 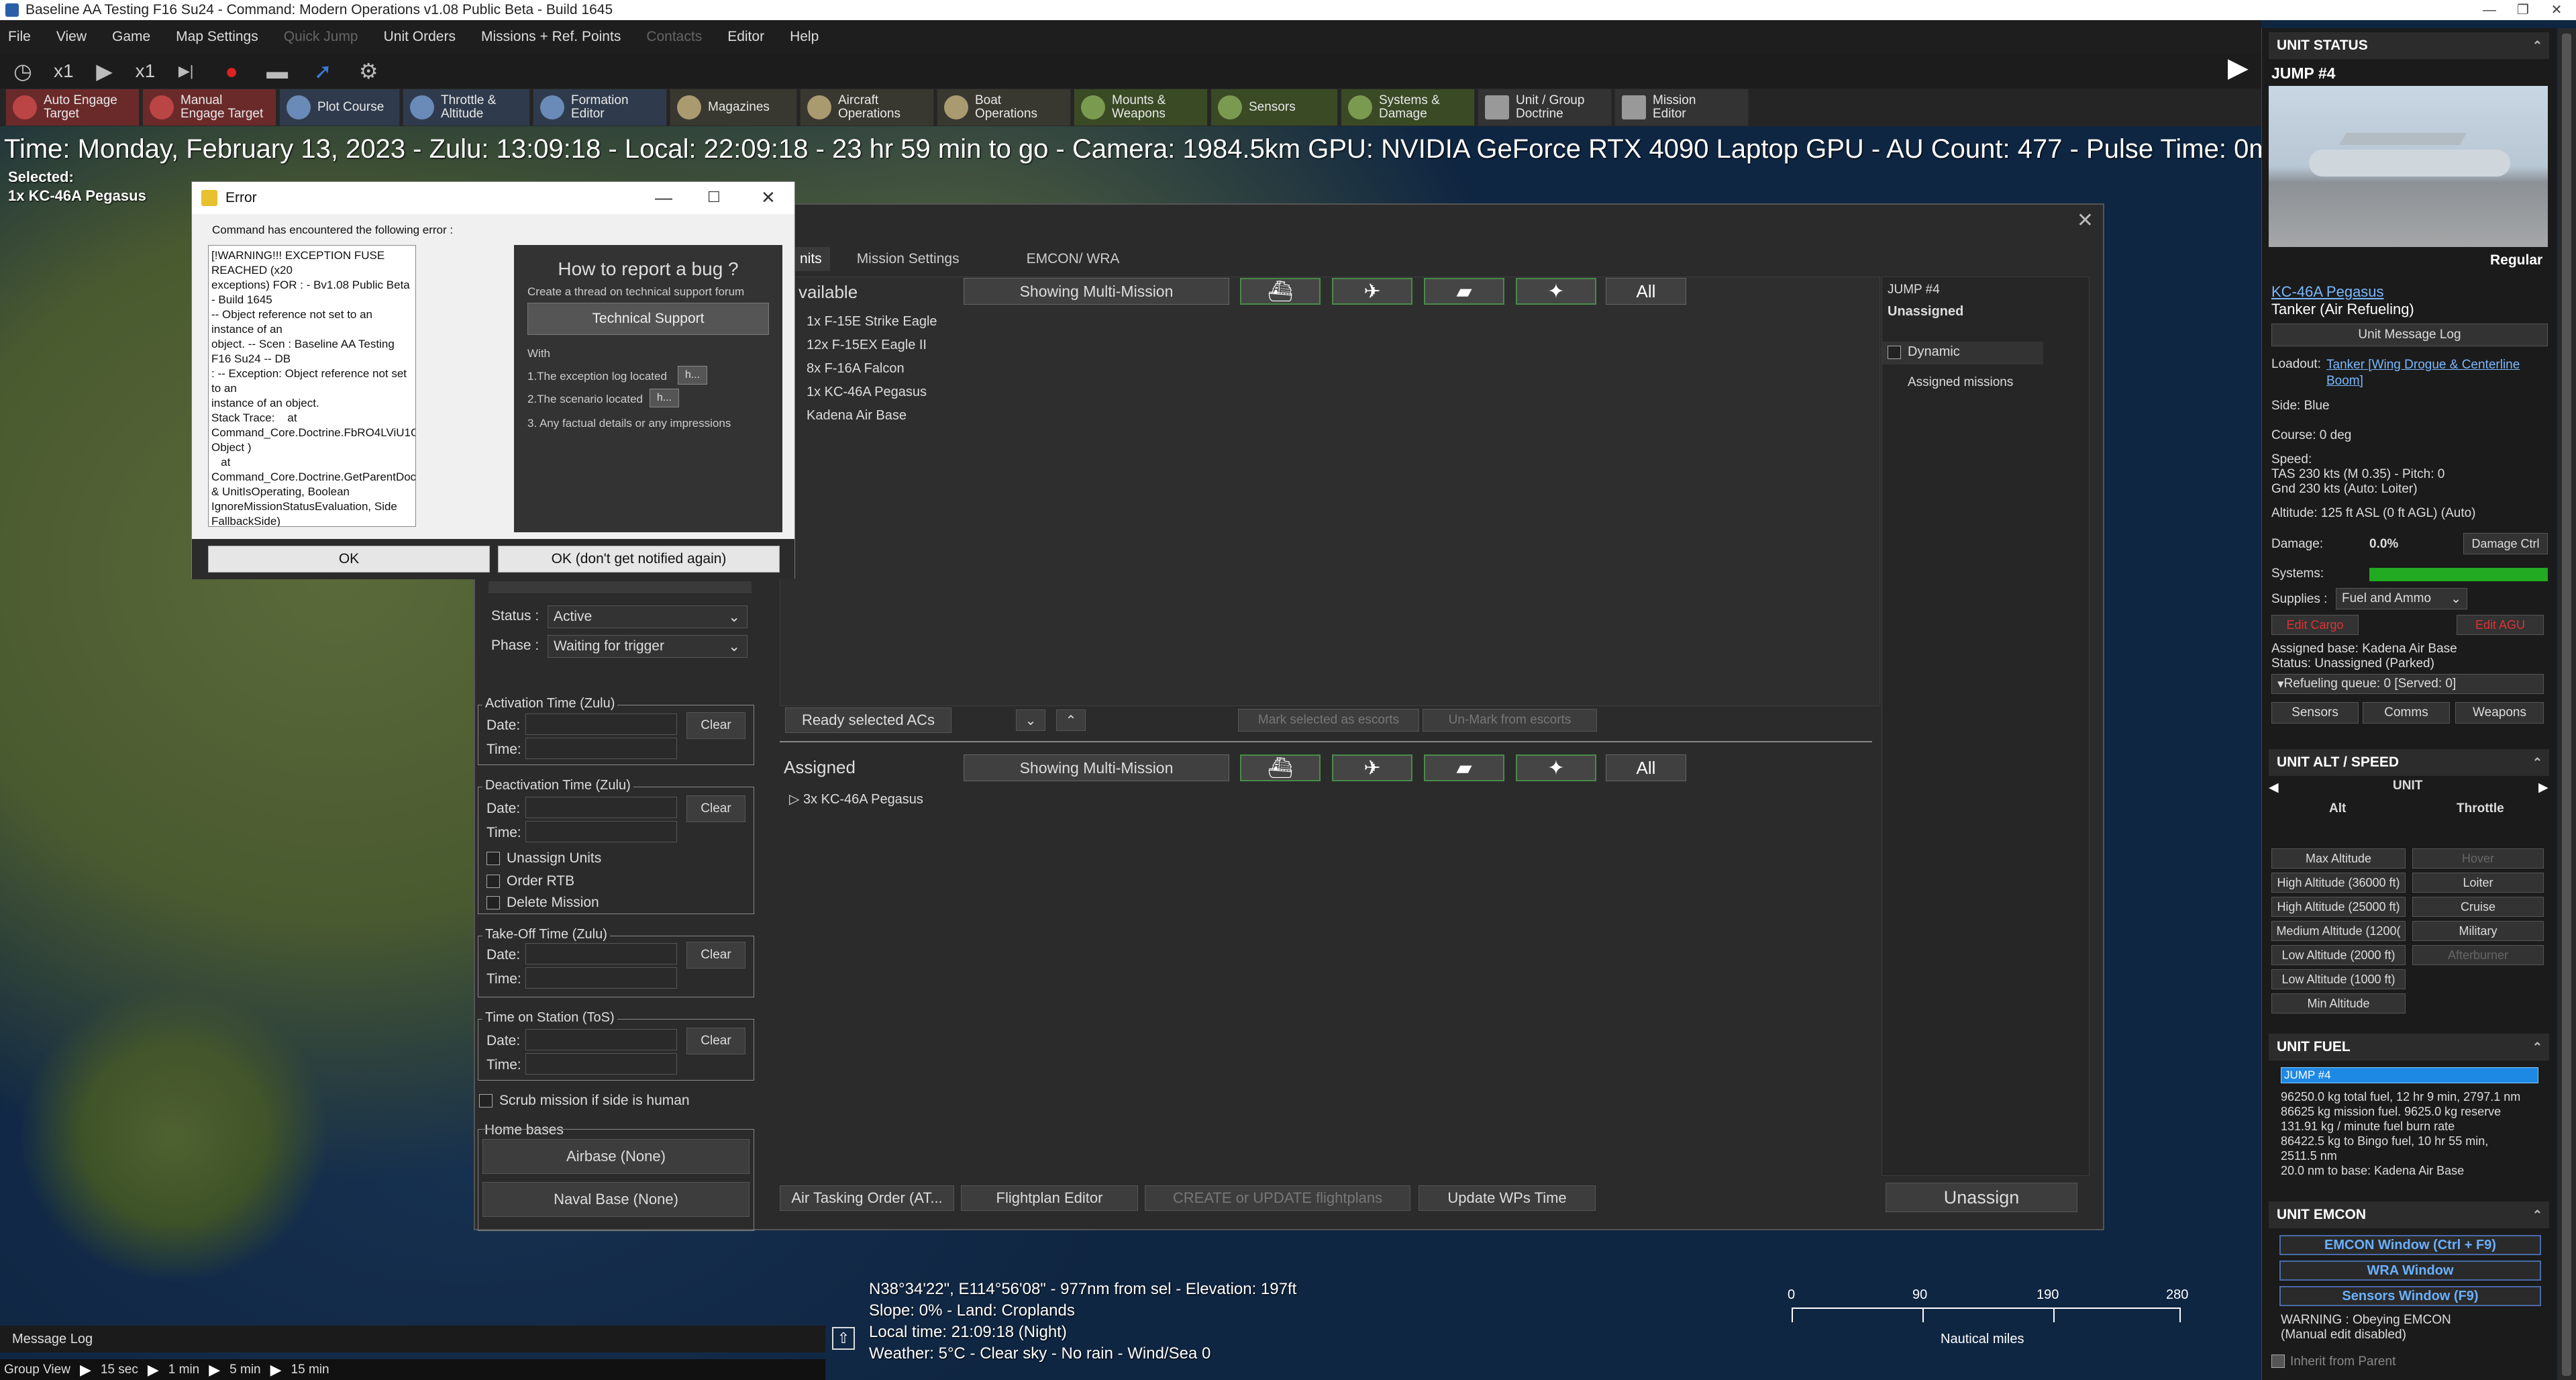 I want to click on scrub-checkbox, so click(x=486, y=1100).